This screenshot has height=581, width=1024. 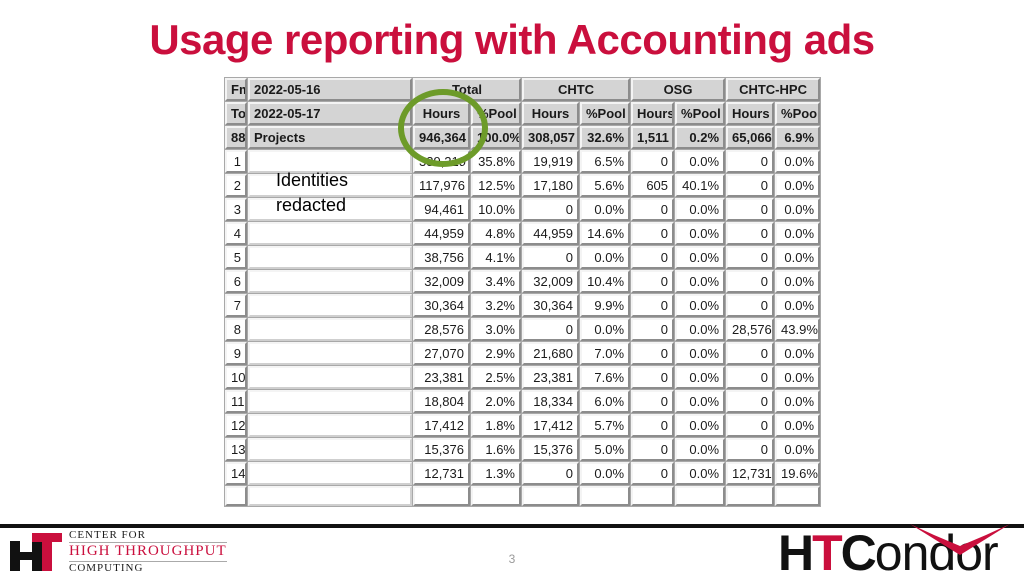 I want to click on cell-total-hours: 27,070, so click(x=441, y=353).